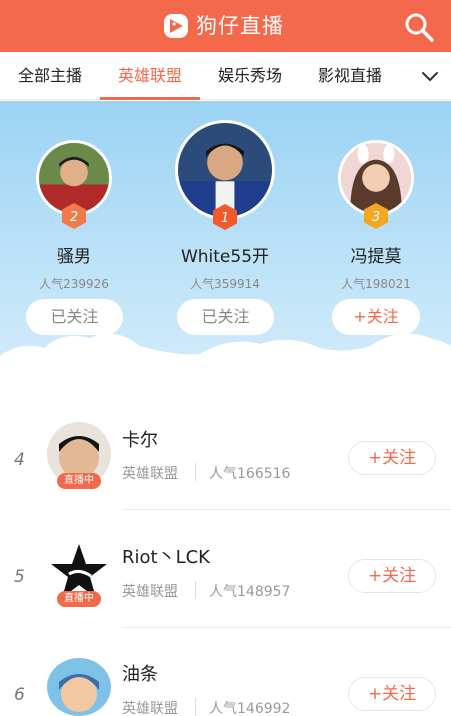 The image size is (451, 716). What do you see at coordinates (225, 284) in the screenshot?
I see `top-popularity-1: 人气359914` at bounding box center [225, 284].